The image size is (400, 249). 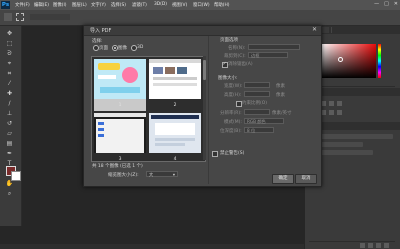 I want to click on eyedropper-icon: ⁄, so click(x=9, y=84).